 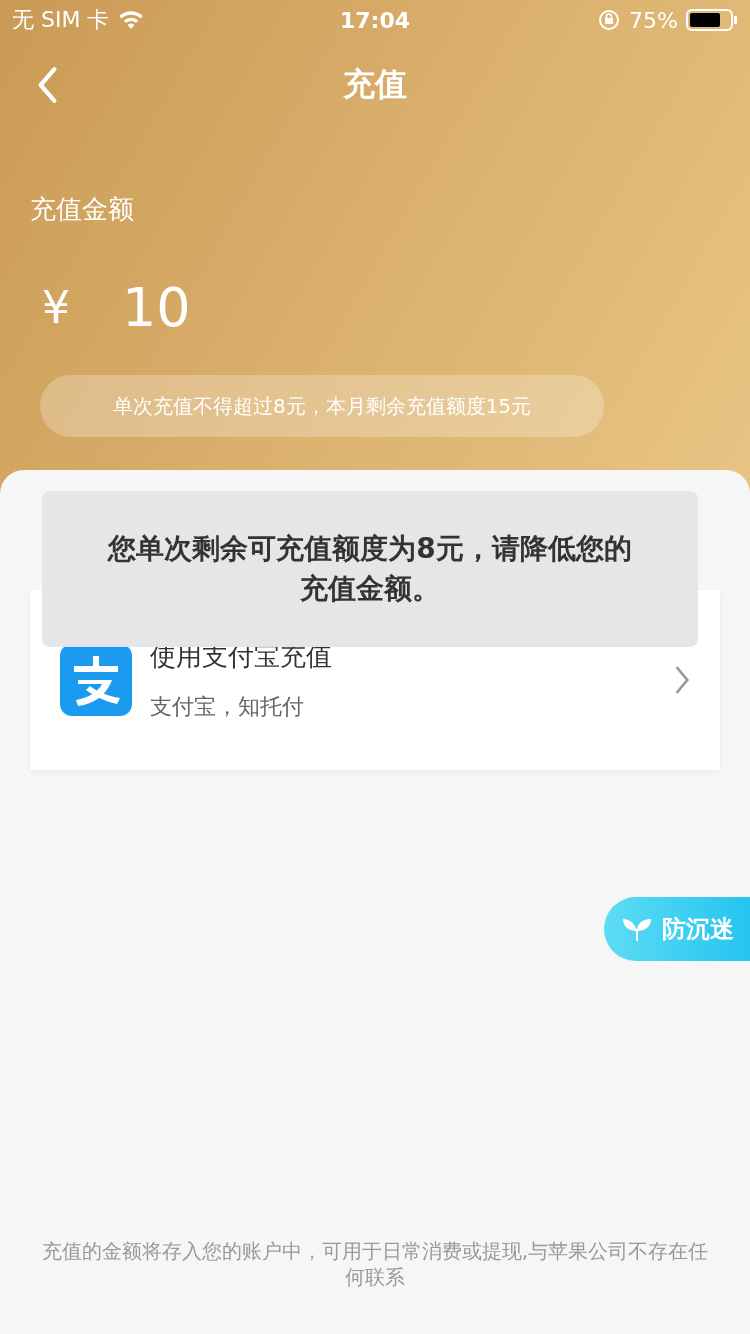 I want to click on chevron-icon, so click(x=682, y=680).